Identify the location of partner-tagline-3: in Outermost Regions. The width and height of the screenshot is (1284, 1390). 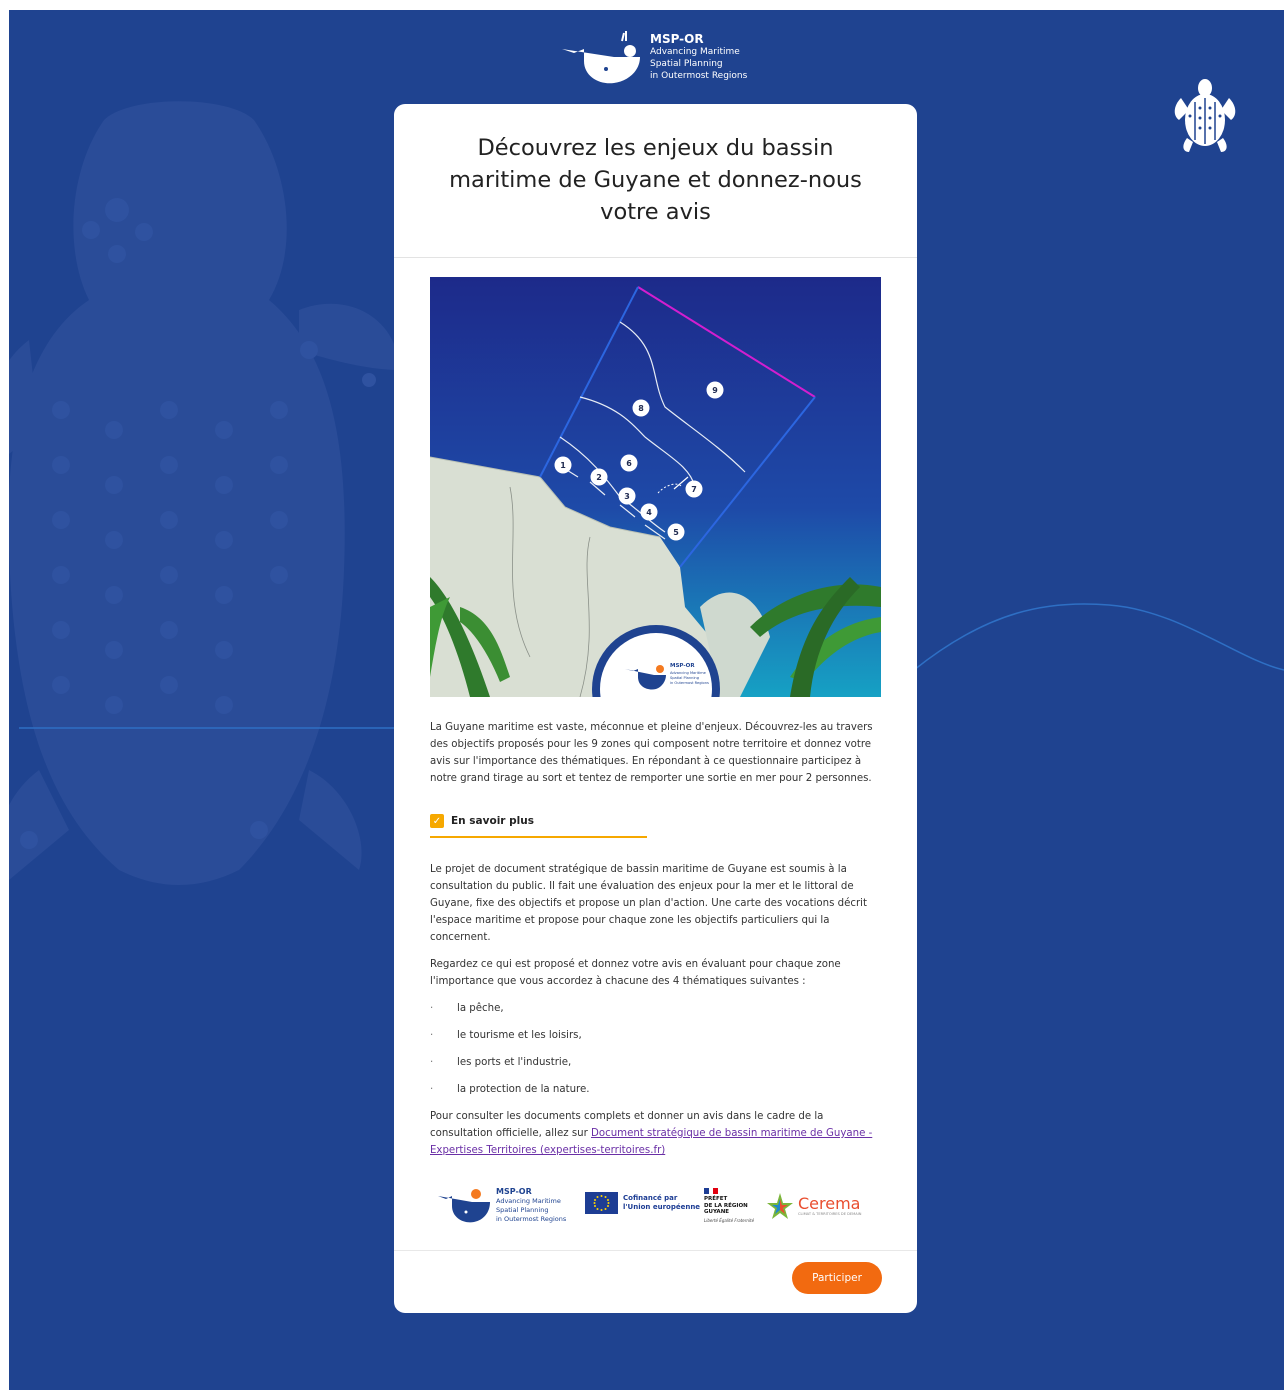
(531, 1218).